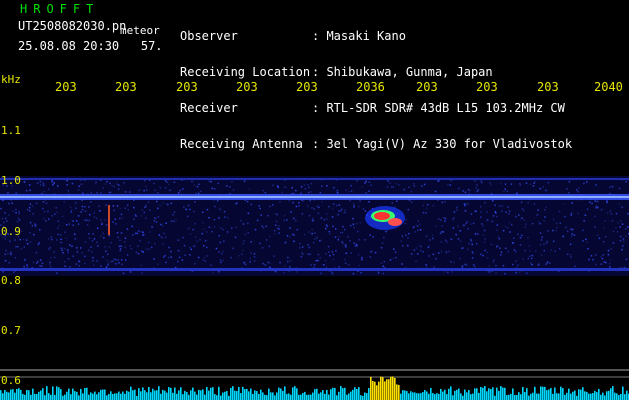  Describe the element at coordinates (69, 46) in the screenshot. I see `datetime-value: 25.08.08 20:30` at that location.